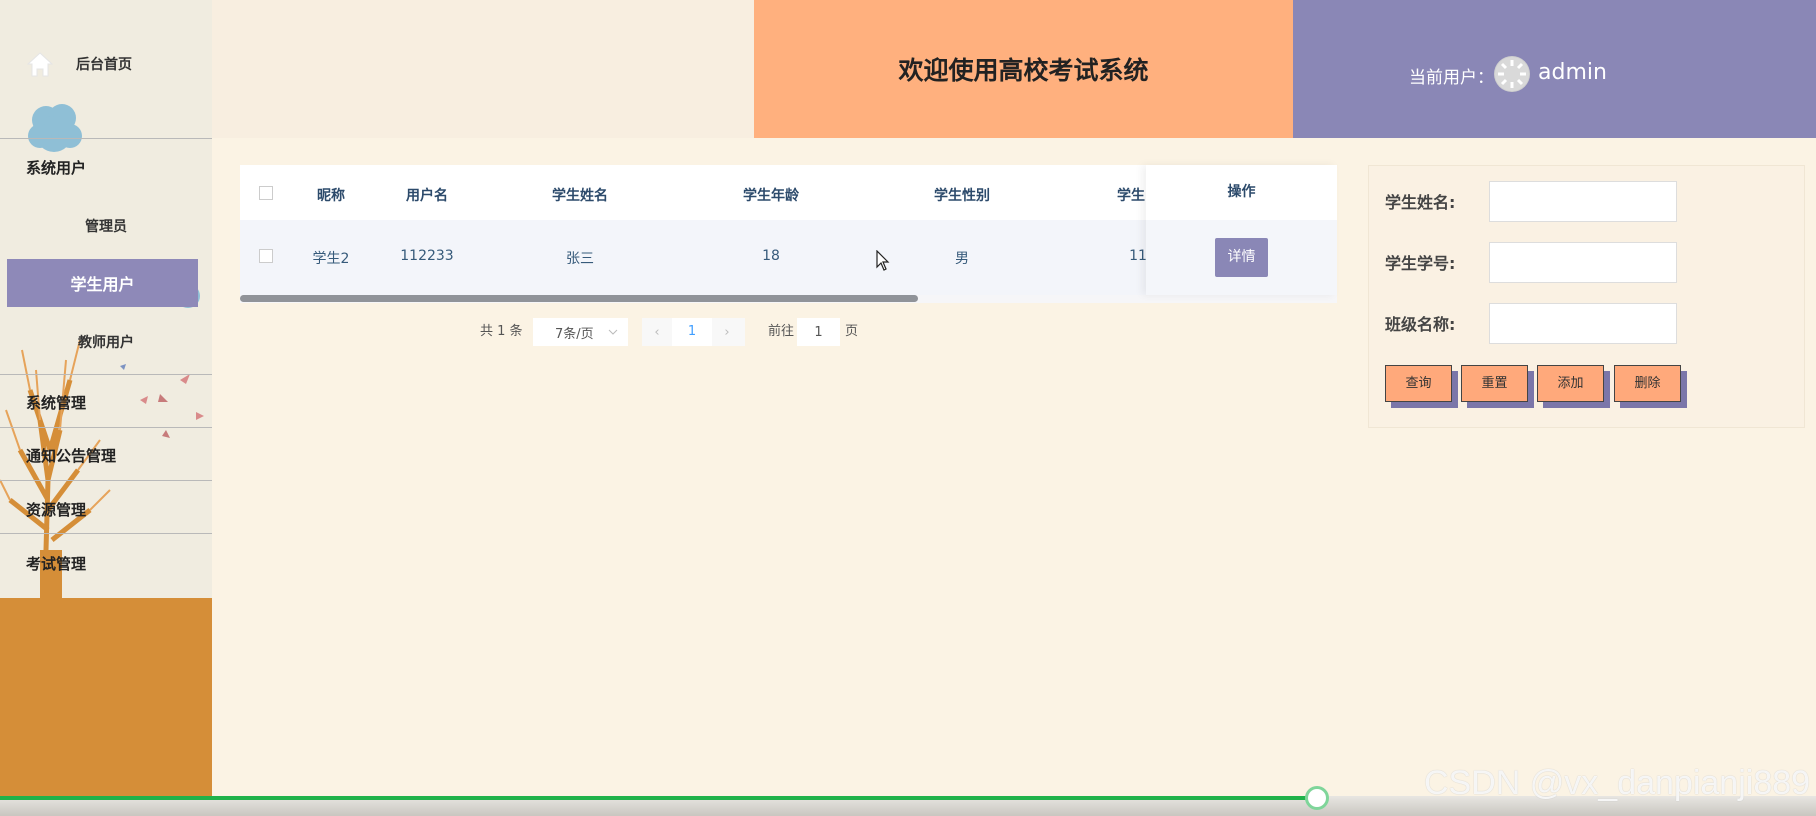 This screenshot has width=1816, height=816. I want to click on sidebar-item-home: 后台首页, so click(106, 64).